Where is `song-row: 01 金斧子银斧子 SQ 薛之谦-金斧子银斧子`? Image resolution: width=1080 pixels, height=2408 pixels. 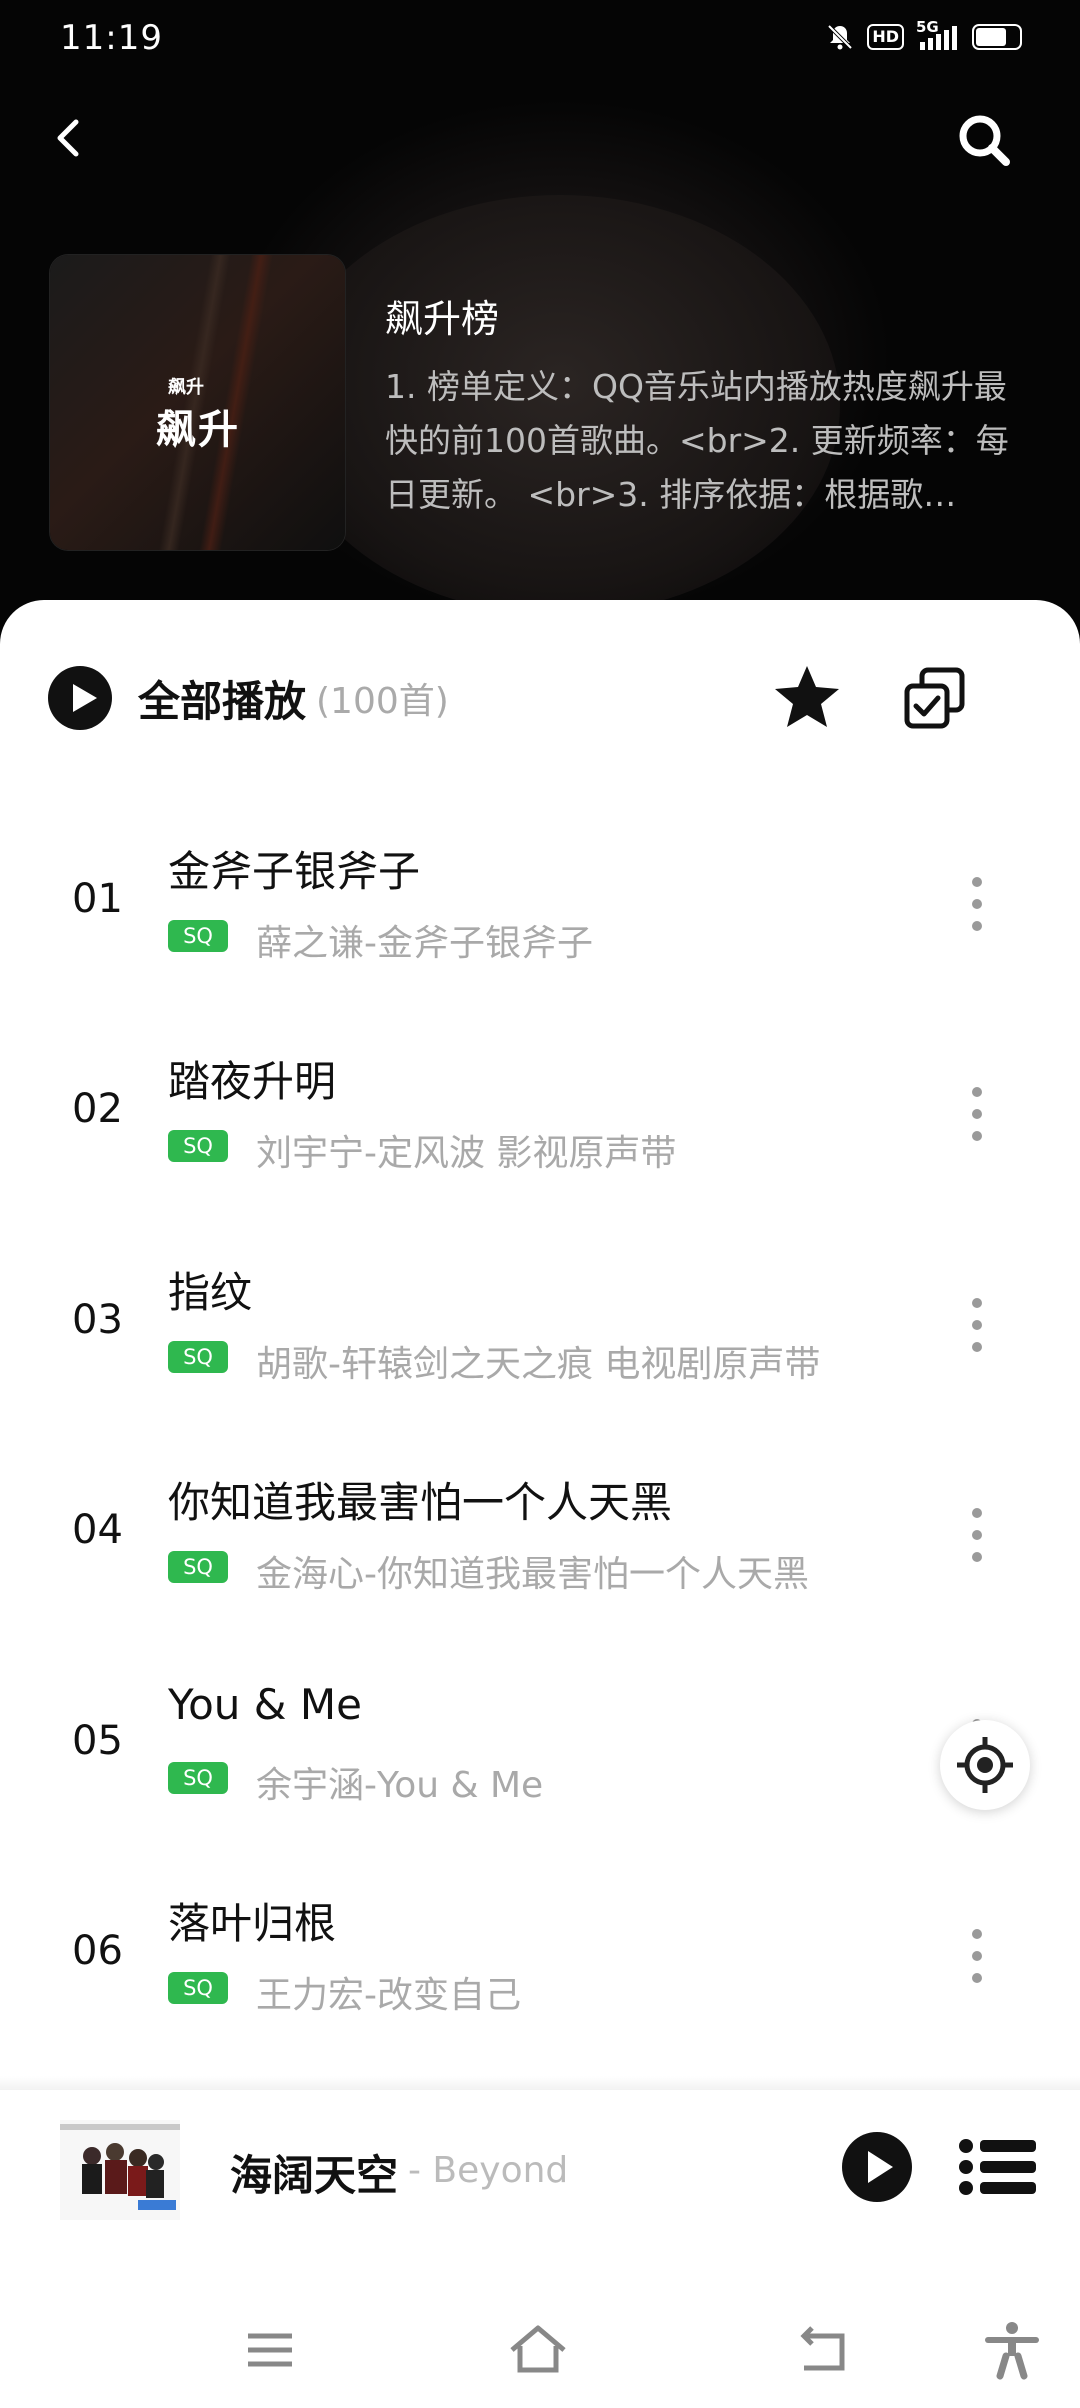 song-row: 01 金斧子银斧子 SQ 薛之谦-金斧子银斧子 is located at coordinates (540, 905).